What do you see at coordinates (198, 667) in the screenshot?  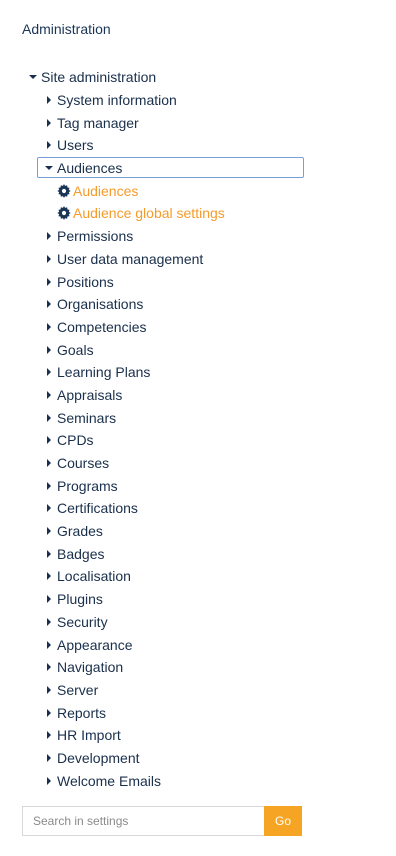 I see `tree-node-navigation: Navigation` at bounding box center [198, 667].